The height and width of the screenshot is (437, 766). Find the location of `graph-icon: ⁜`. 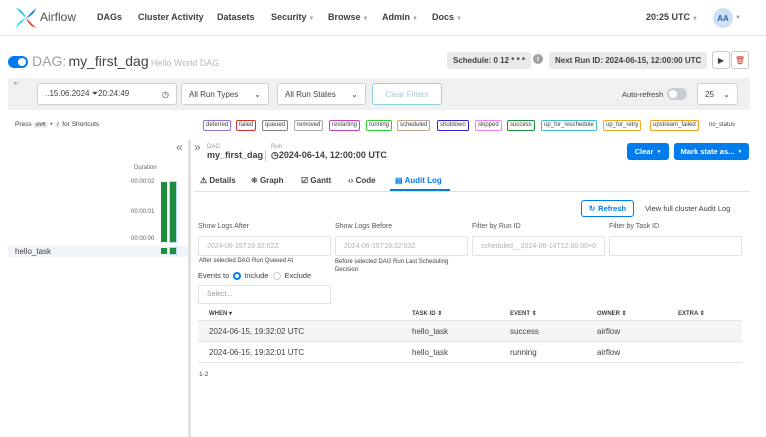

graph-icon: ⁜ is located at coordinates (254, 180).